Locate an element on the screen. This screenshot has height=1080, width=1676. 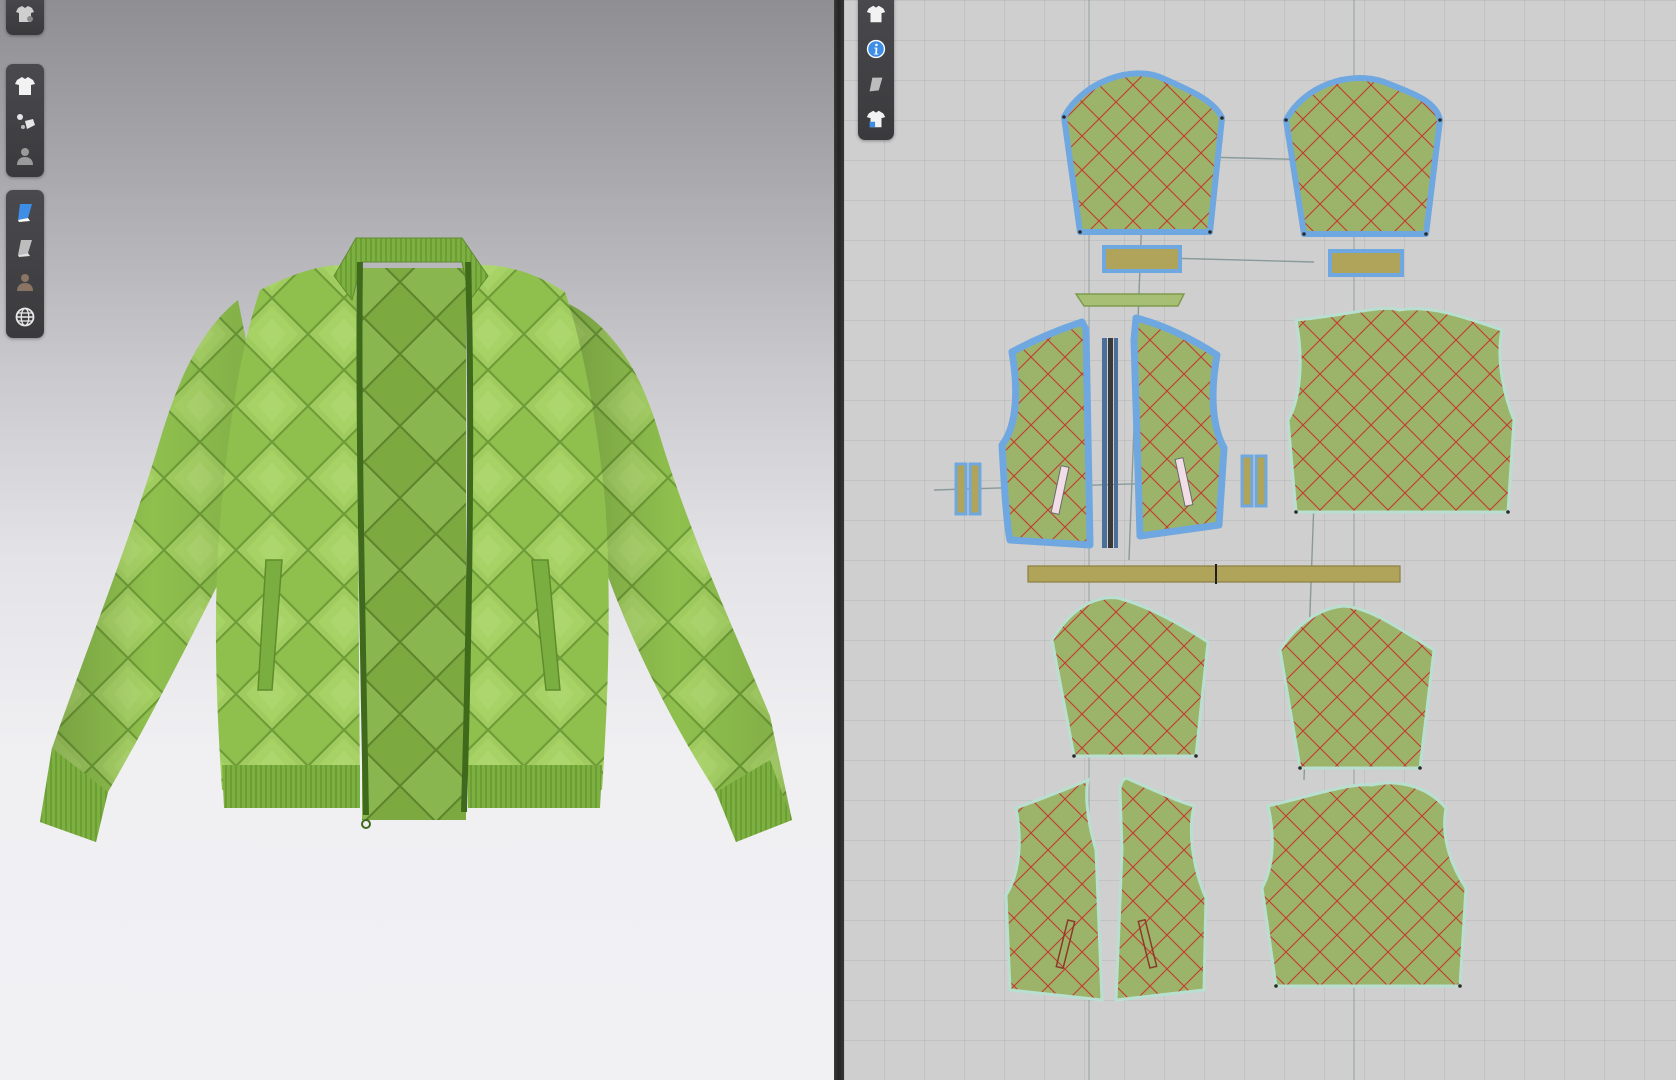
fitting-tool-icon is located at coordinates (26, 121).